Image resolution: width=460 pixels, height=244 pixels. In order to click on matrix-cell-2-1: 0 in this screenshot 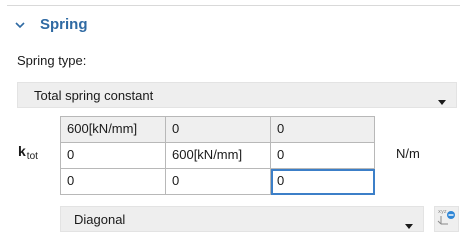, I will do `click(113, 156)`.